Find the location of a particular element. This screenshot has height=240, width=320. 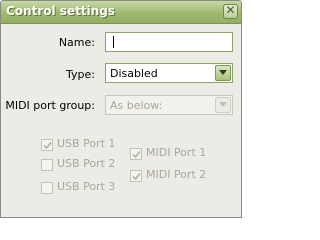

usb-port-3-checkbox is located at coordinates (47, 188).